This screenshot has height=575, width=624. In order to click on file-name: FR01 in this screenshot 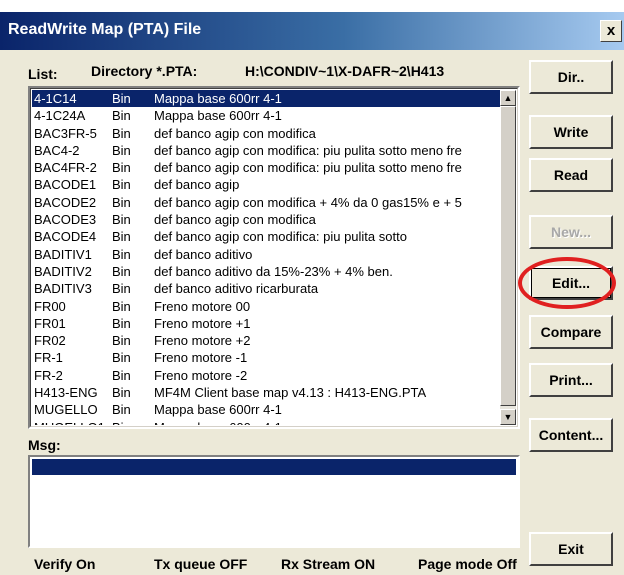, I will do `click(50, 323)`.